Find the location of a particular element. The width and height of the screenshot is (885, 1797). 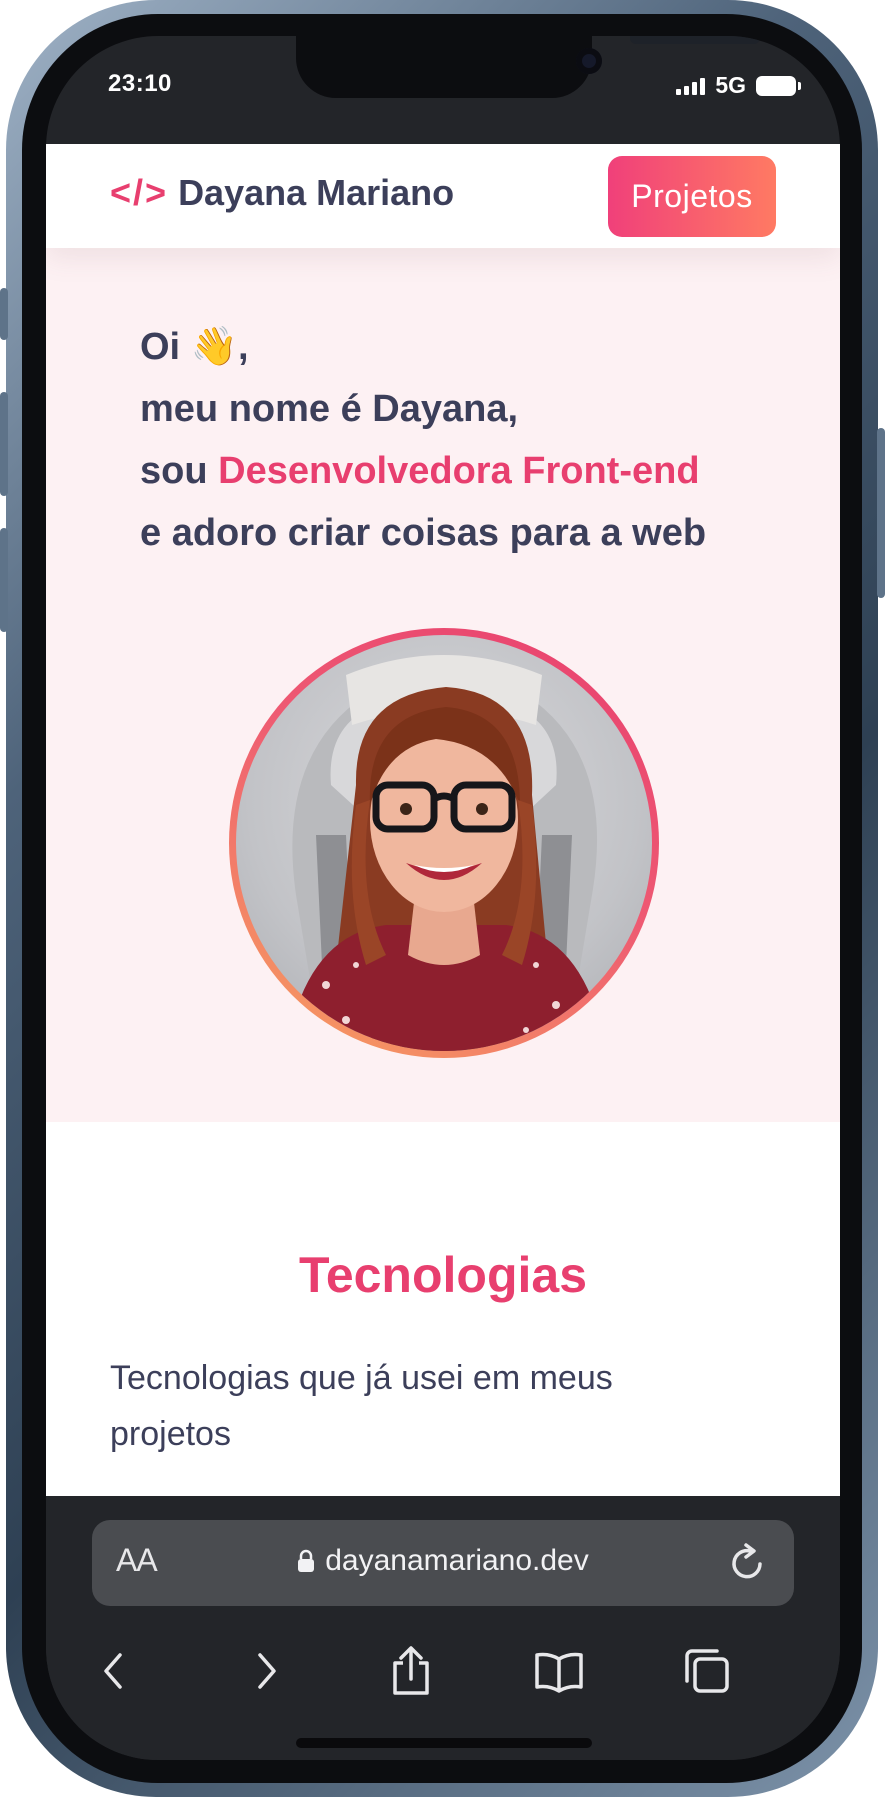

reload-icon is located at coordinates (748, 1562).